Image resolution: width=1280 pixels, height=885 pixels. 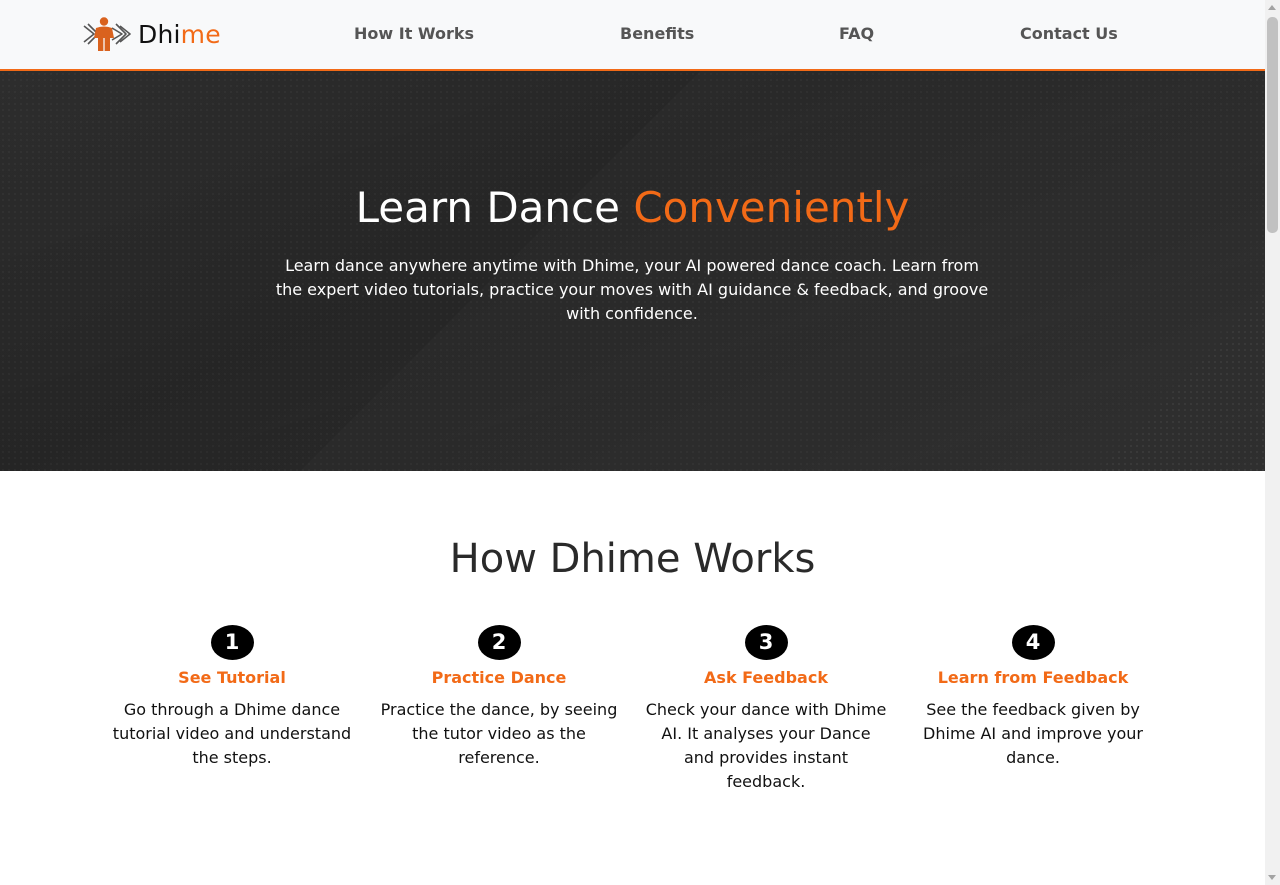 What do you see at coordinates (232, 677) in the screenshot?
I see `step-title: See Tutorial` at bounding box center [232, 677].